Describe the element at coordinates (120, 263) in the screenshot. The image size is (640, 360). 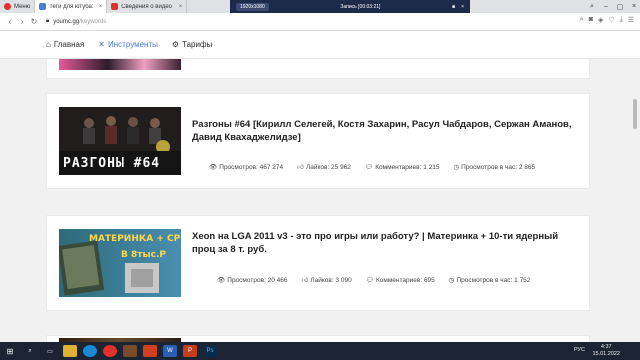
I see `video-thumbnail: МАТЕРИНКА + CPU В 8тыс.Р` at that location.